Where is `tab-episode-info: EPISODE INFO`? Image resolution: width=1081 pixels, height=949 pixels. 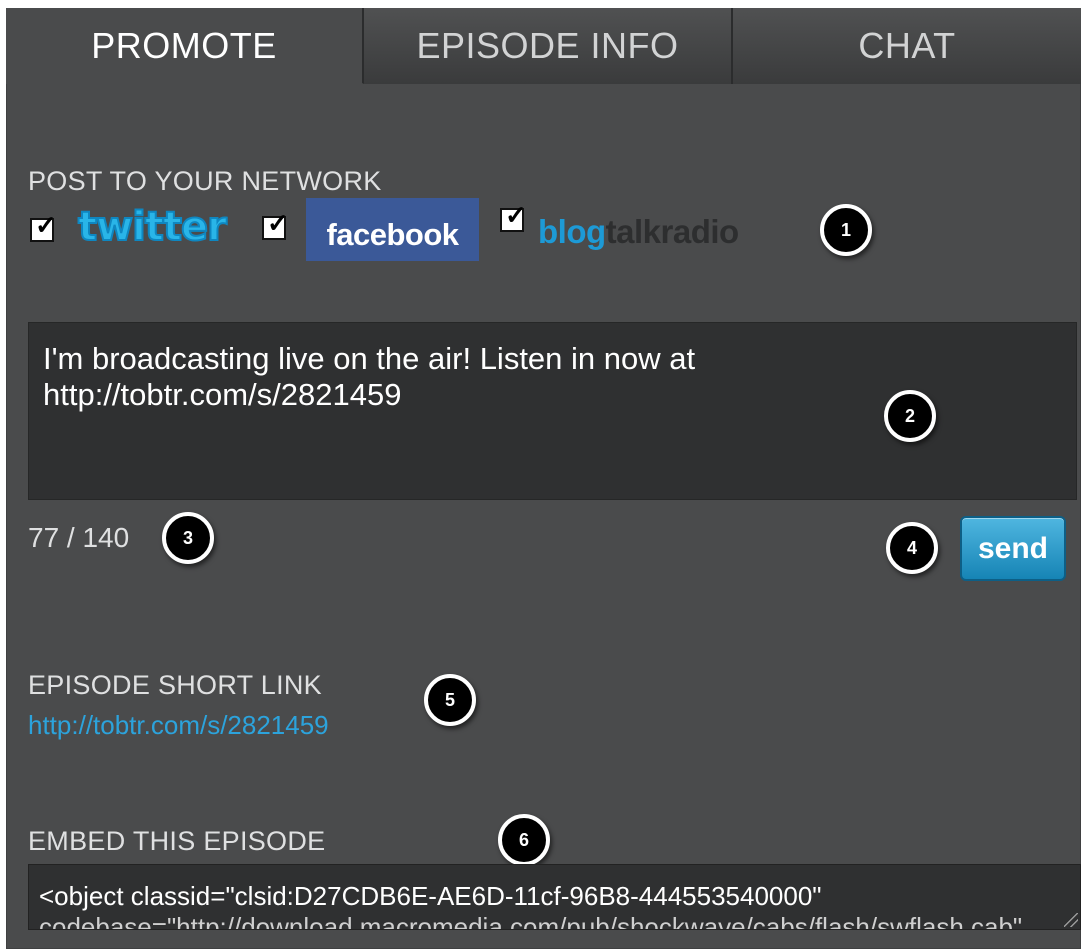 tab-episode-info: EPISODE INFO is located at coordinates (548, 46).